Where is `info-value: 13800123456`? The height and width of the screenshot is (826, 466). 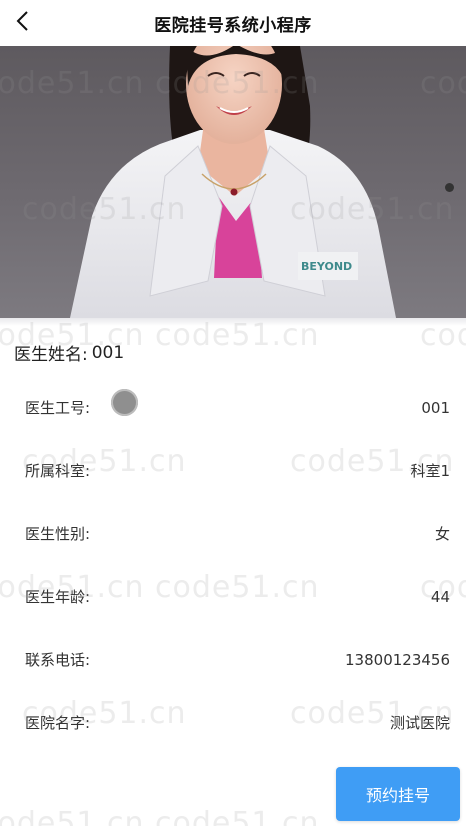 info-value: 13800123456 is located at coordinates (397, 659).